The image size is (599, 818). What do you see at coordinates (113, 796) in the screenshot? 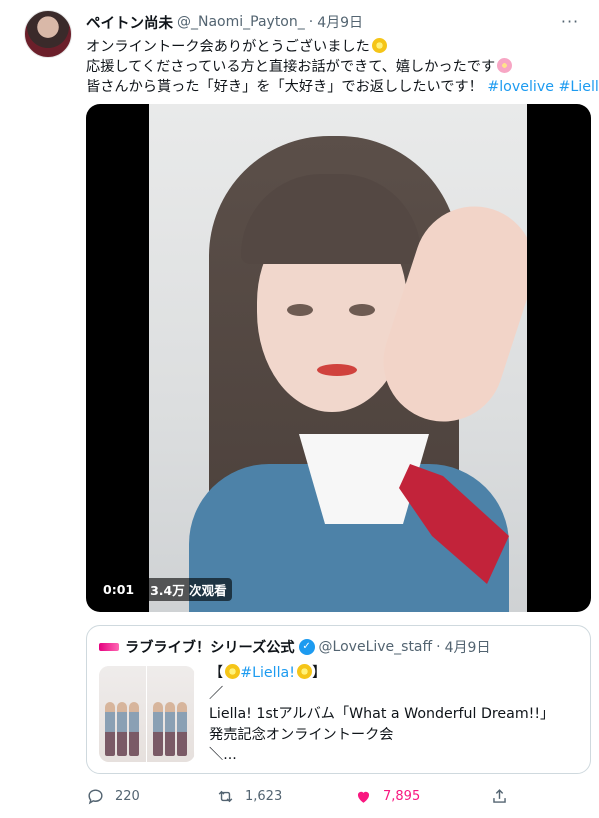
I see `reply-button: 220` at bounding box center [113, 796].